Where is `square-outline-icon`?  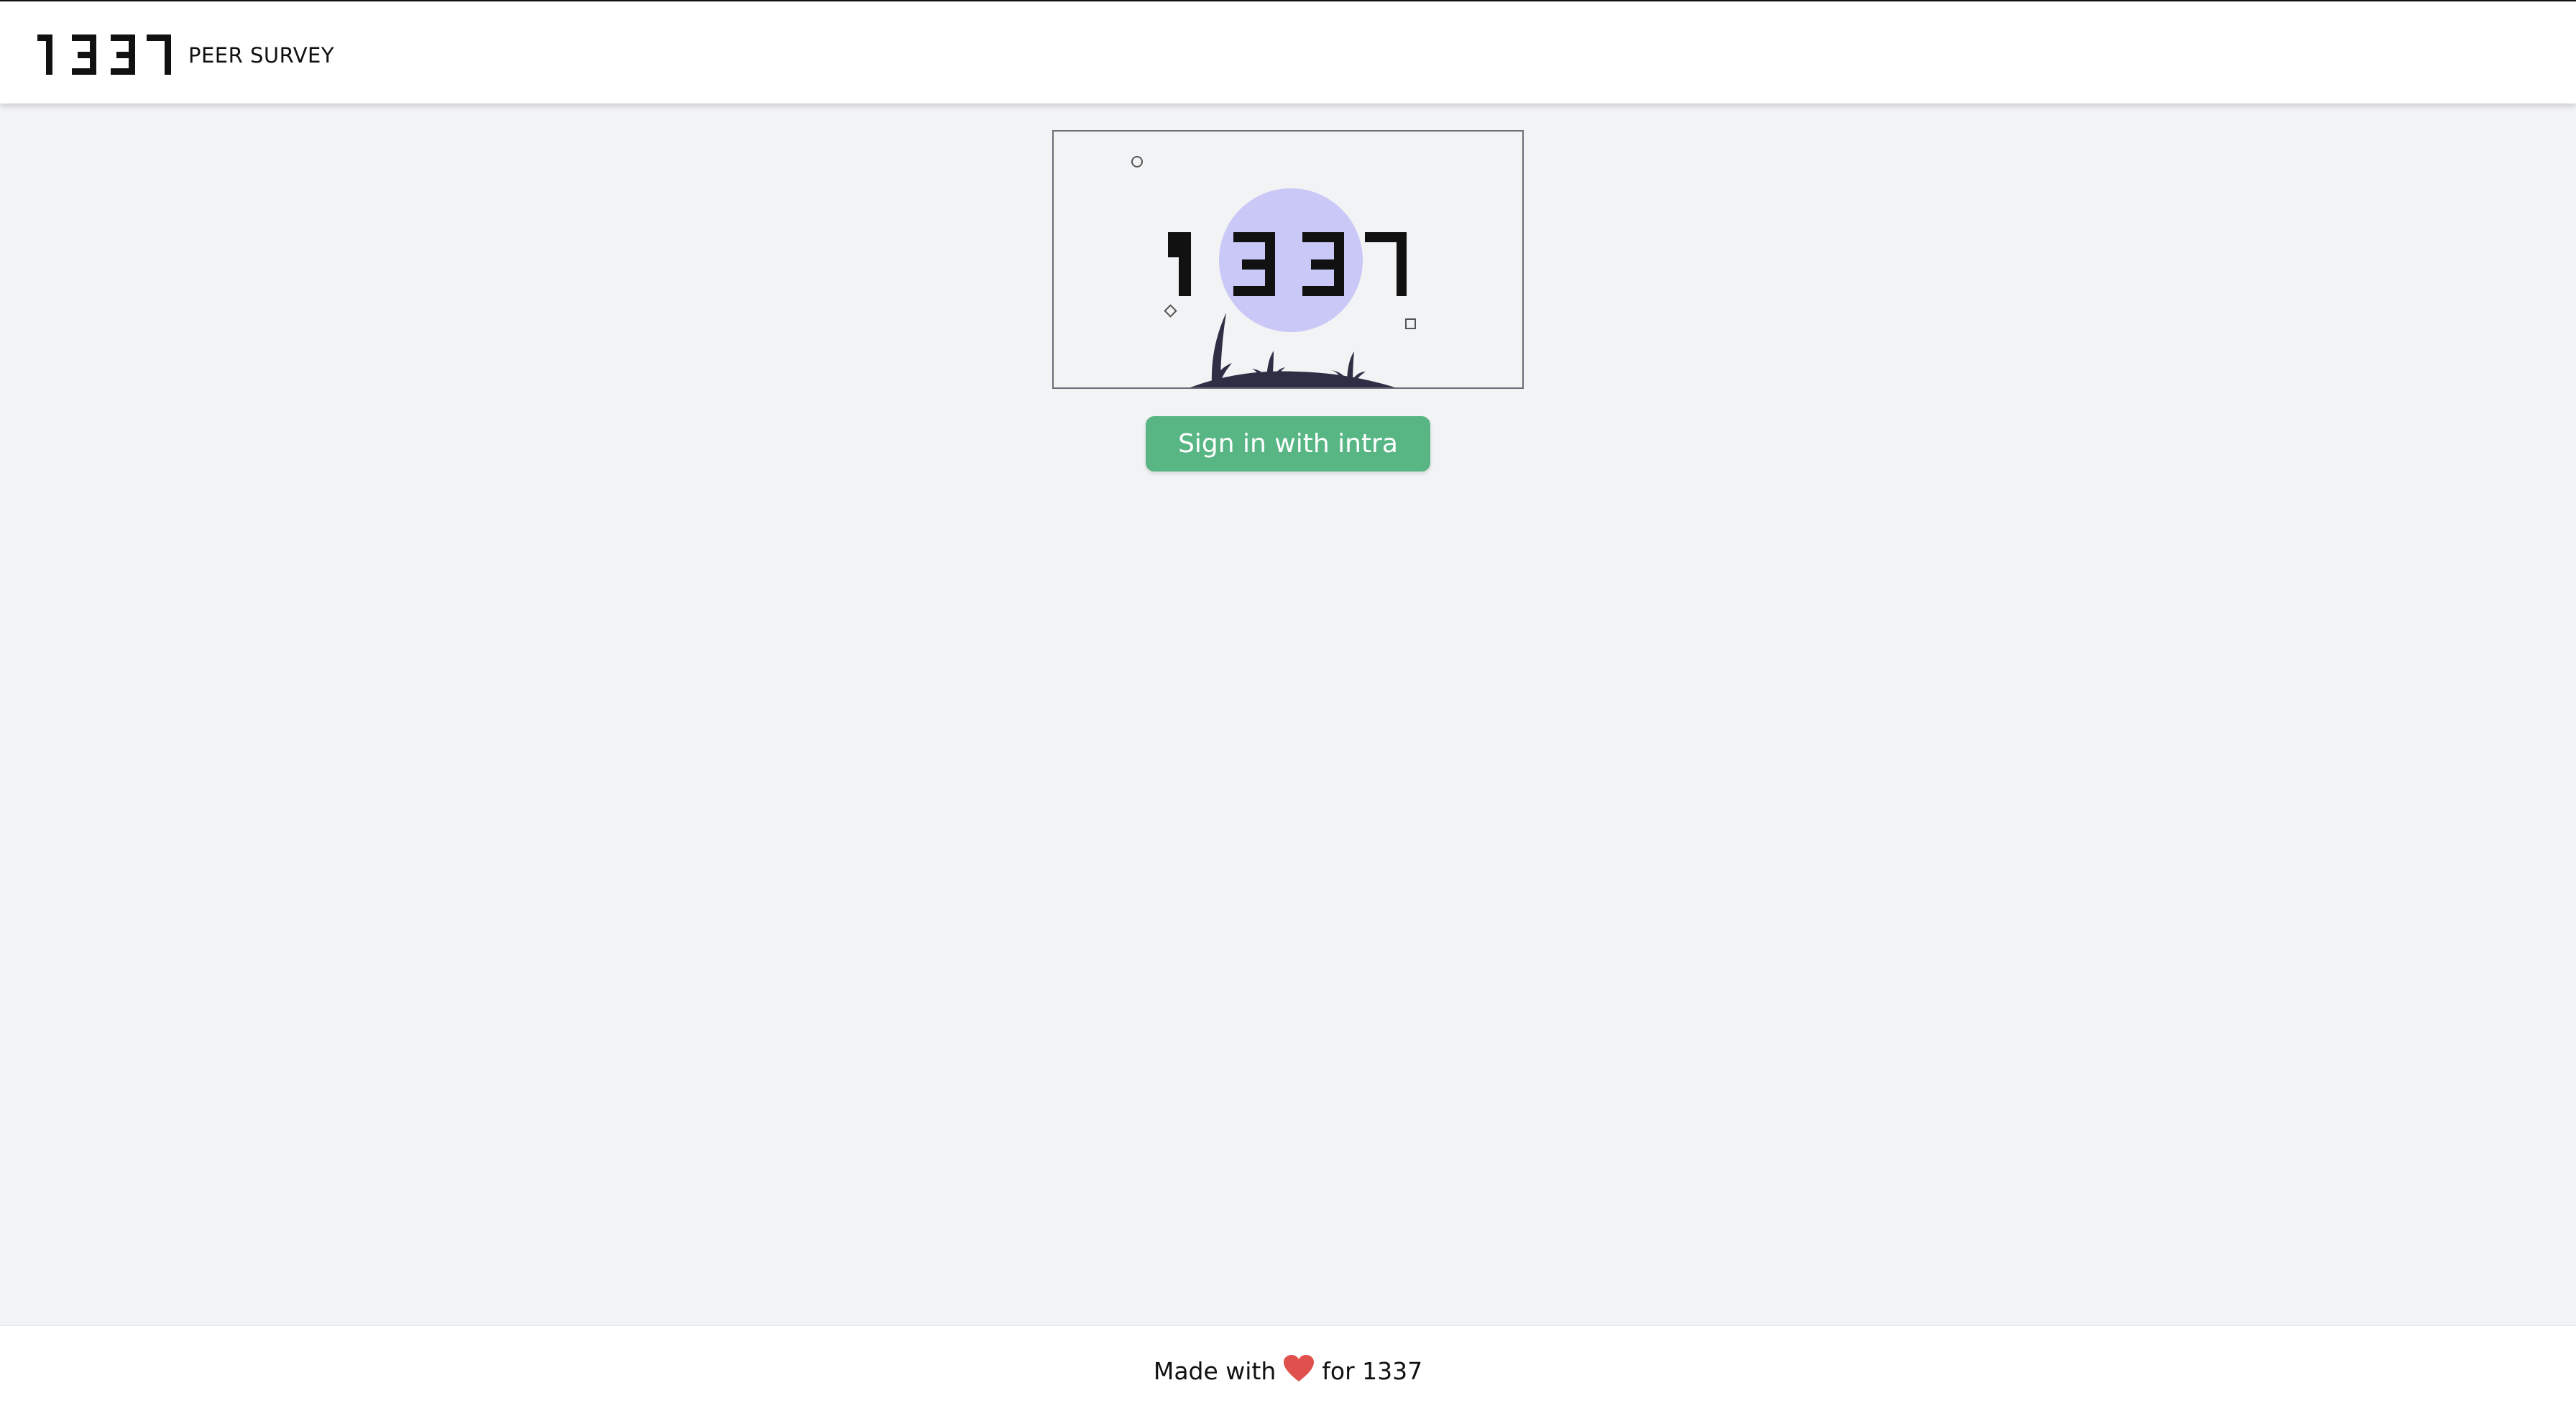
square-outline-icon is located at coordinates (1410, 323).